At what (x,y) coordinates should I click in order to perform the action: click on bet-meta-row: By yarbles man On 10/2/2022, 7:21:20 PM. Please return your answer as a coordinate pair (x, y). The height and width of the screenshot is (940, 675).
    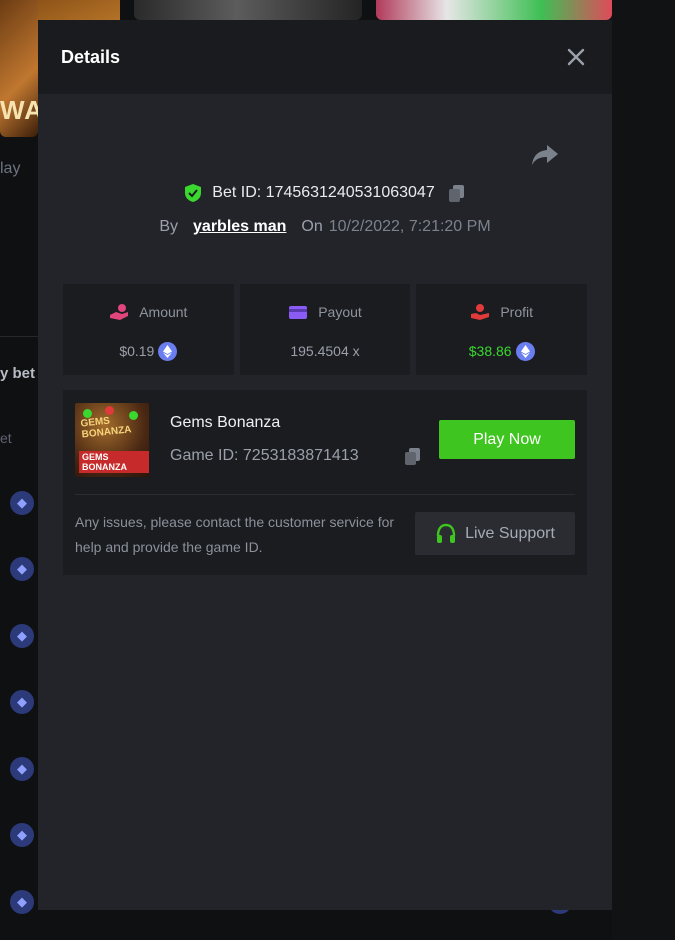
    Looking at the image, I should click on (325, 227).